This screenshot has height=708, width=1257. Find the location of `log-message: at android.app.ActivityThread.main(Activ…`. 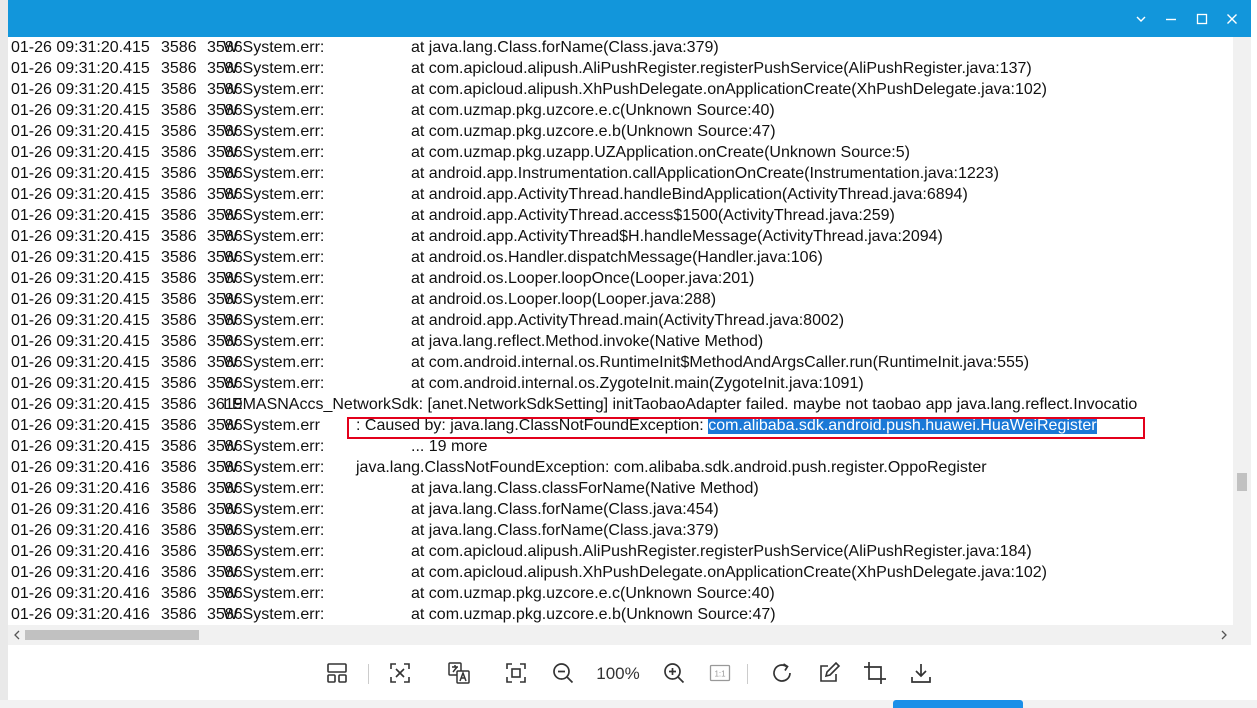

log-message: at android.app.ActivityThread.main(Activ… is located at coordinates (627, 320).